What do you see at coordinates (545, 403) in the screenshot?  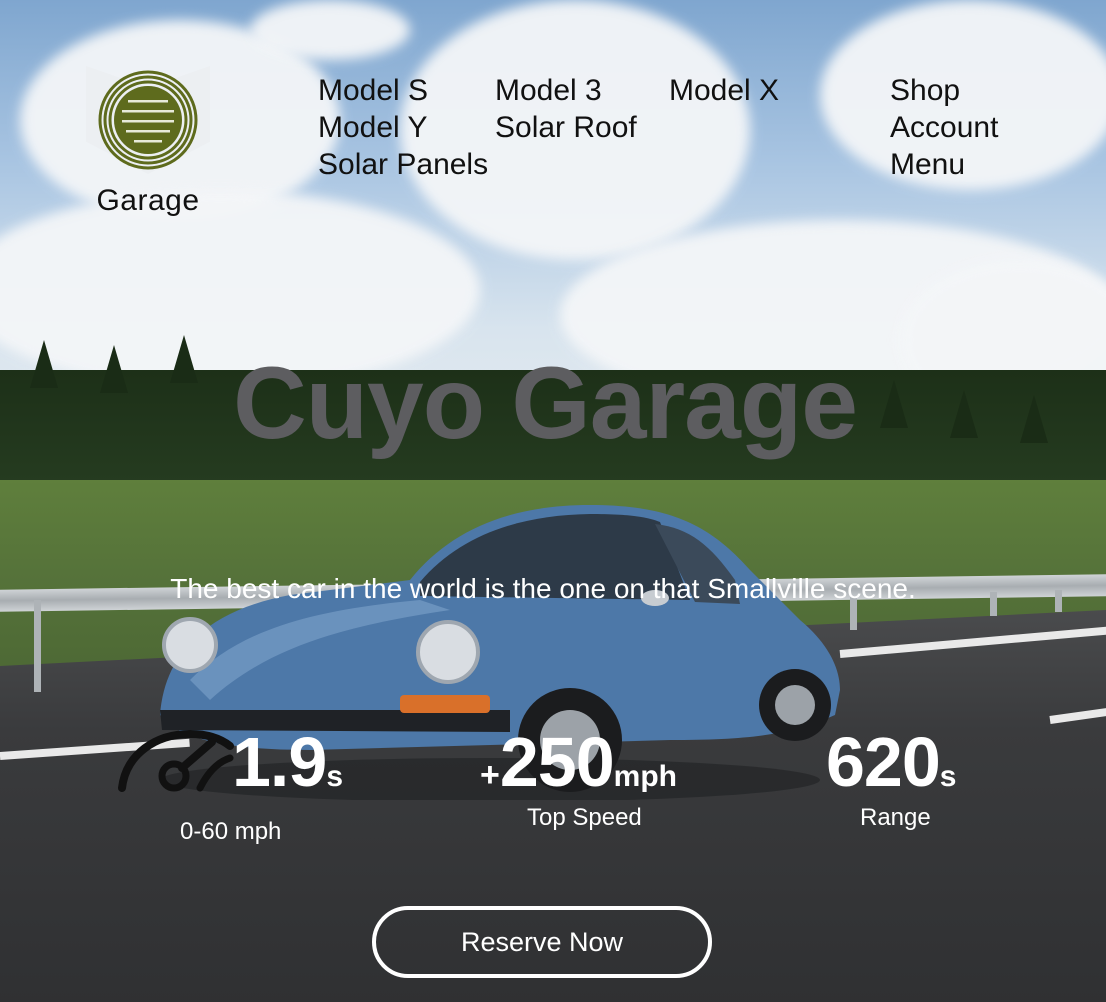 I see `hero-title: Cuyo Garage` at bounding box center [545, 403].